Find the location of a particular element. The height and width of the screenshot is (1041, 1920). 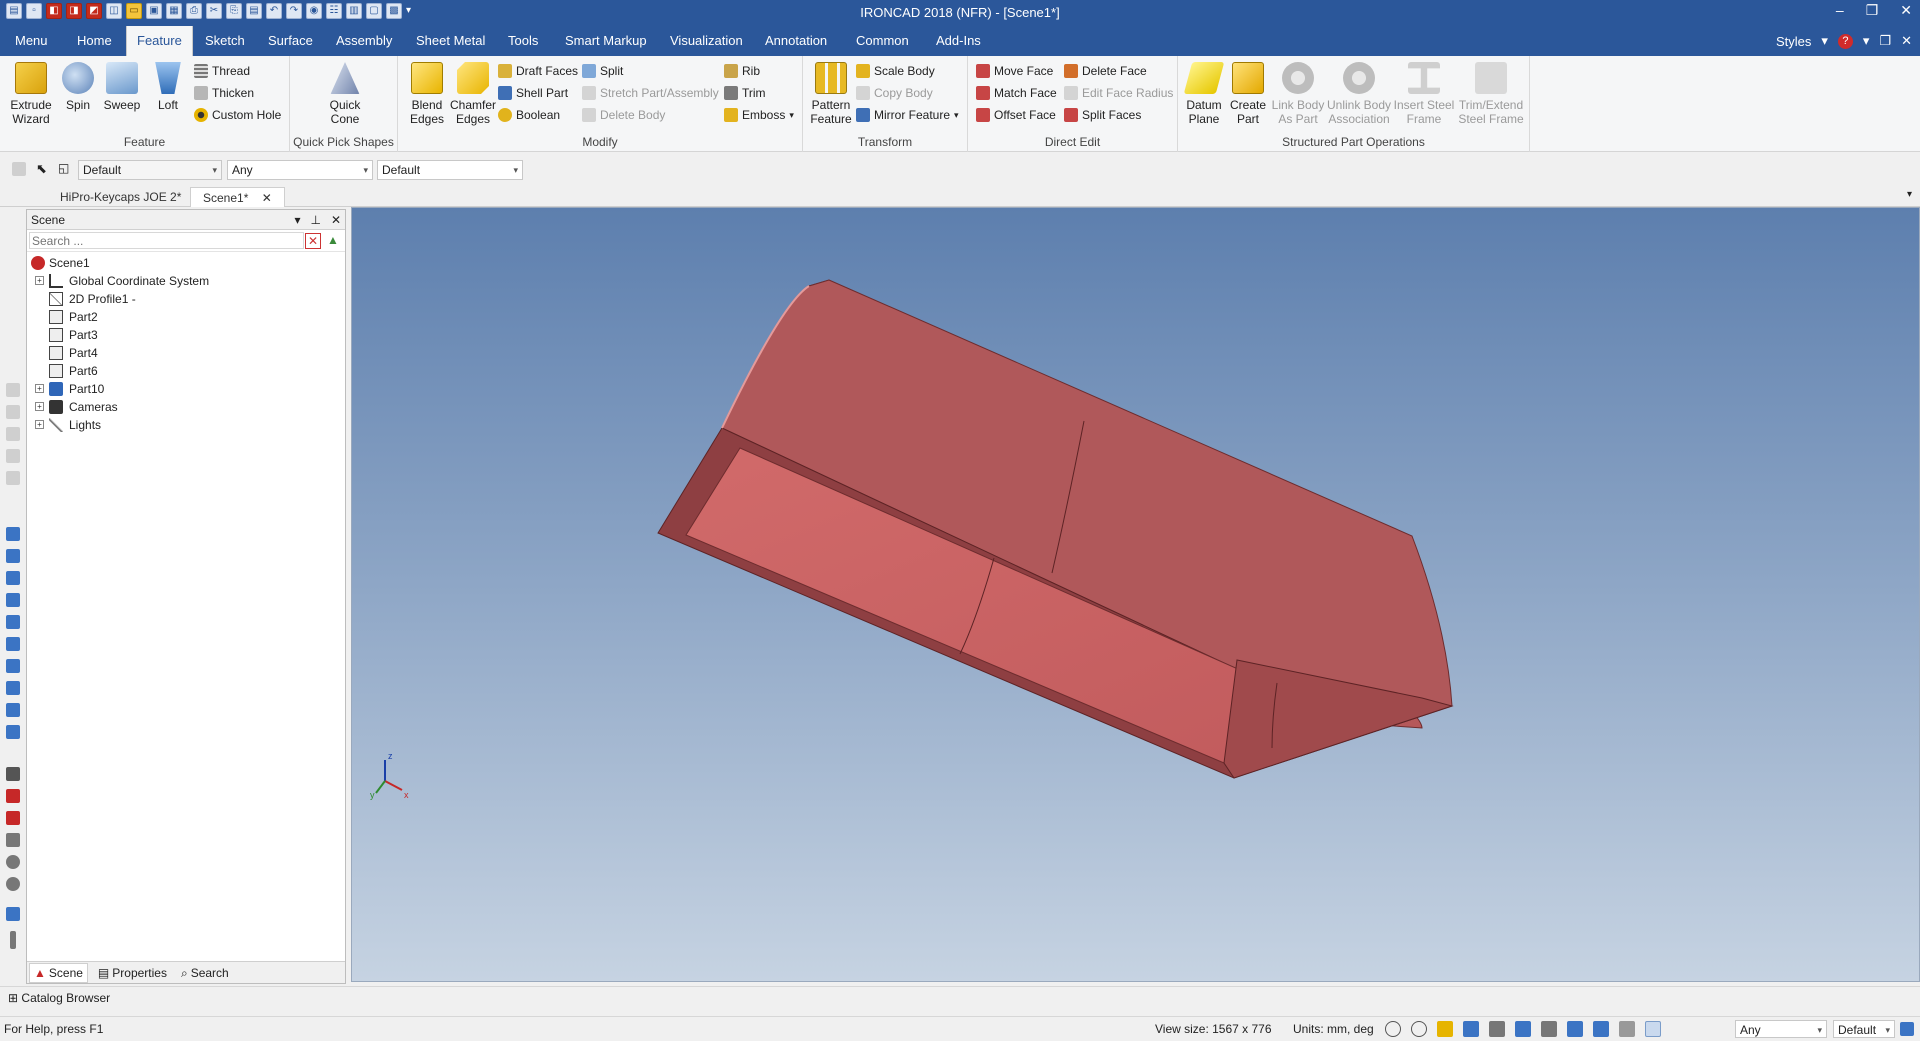

toggle-icon is located at coordinates (1627, 1029).